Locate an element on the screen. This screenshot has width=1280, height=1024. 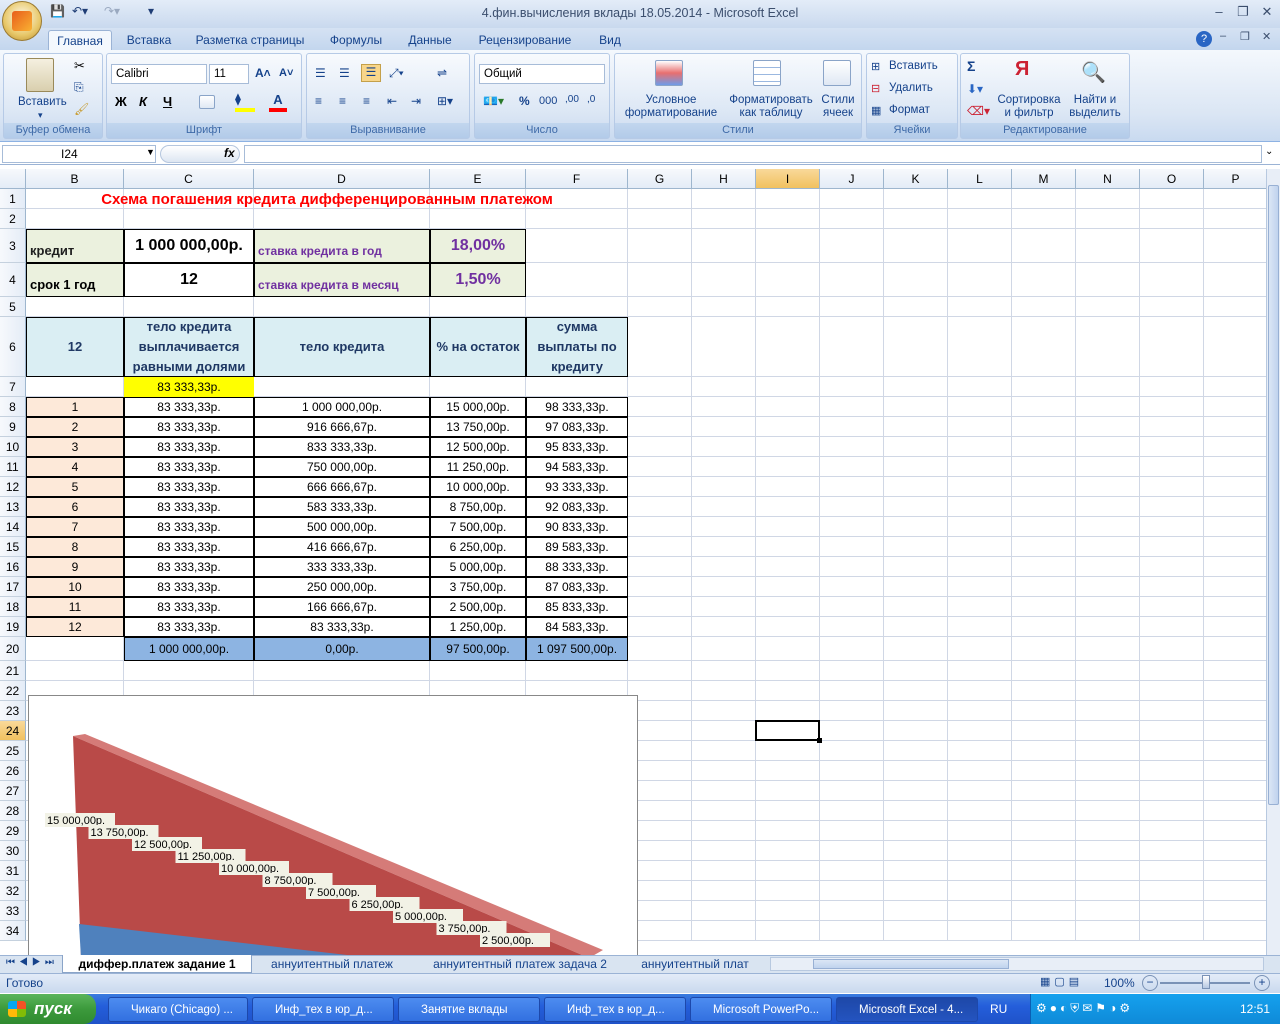
row-header: 30 is located at coordinates (13, 851).